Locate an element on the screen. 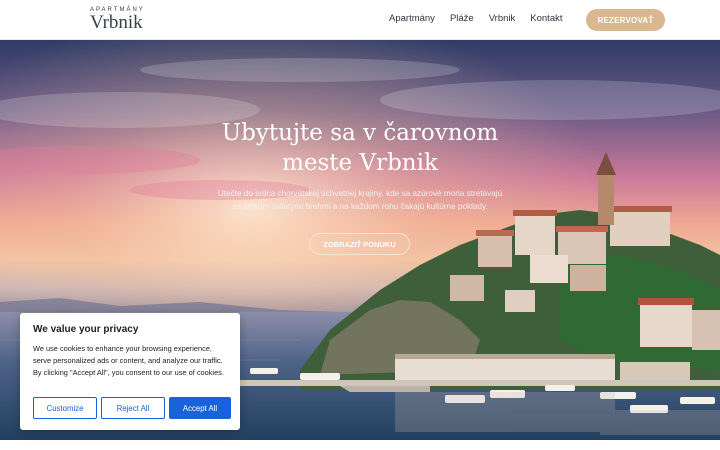  site-logo: APARTMÁNY Vrbnik is located at coordinates (117, 19).